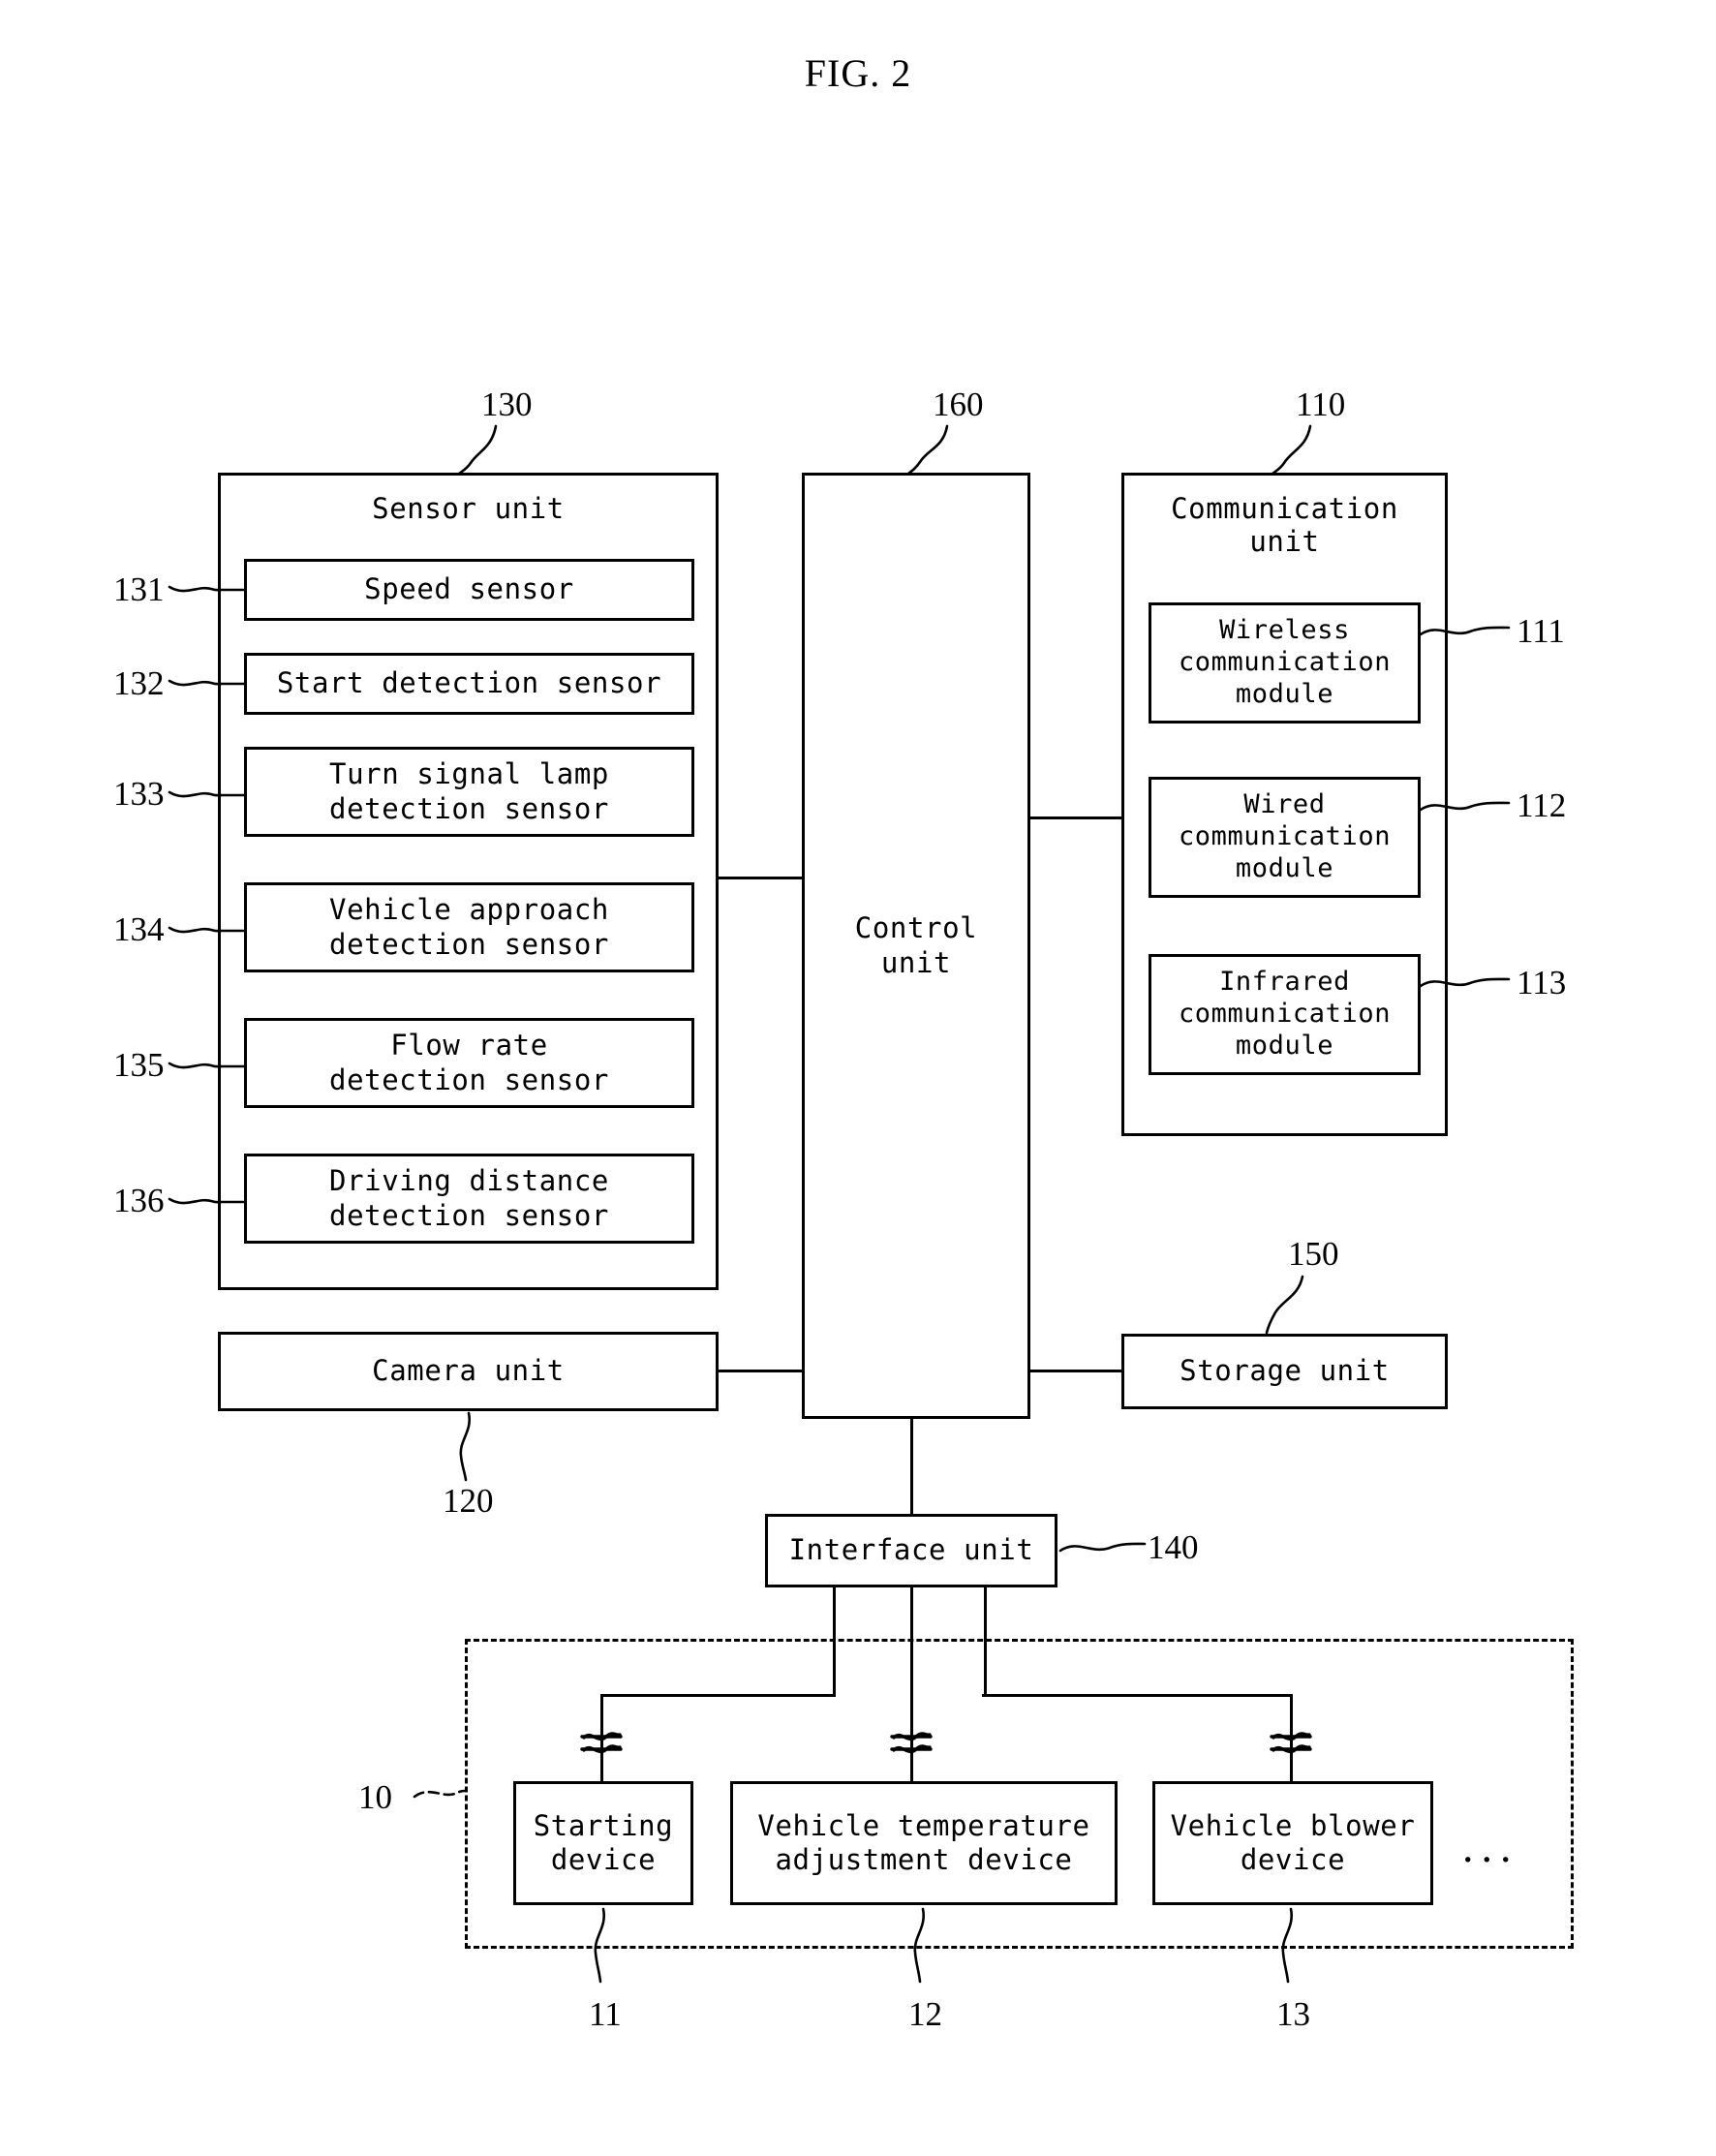 The width and height of the screenshot is (1716, 2156). Describe the element at coordinates (1313, 1254) in the screenshot. I see `ref-150: 150` at that location.